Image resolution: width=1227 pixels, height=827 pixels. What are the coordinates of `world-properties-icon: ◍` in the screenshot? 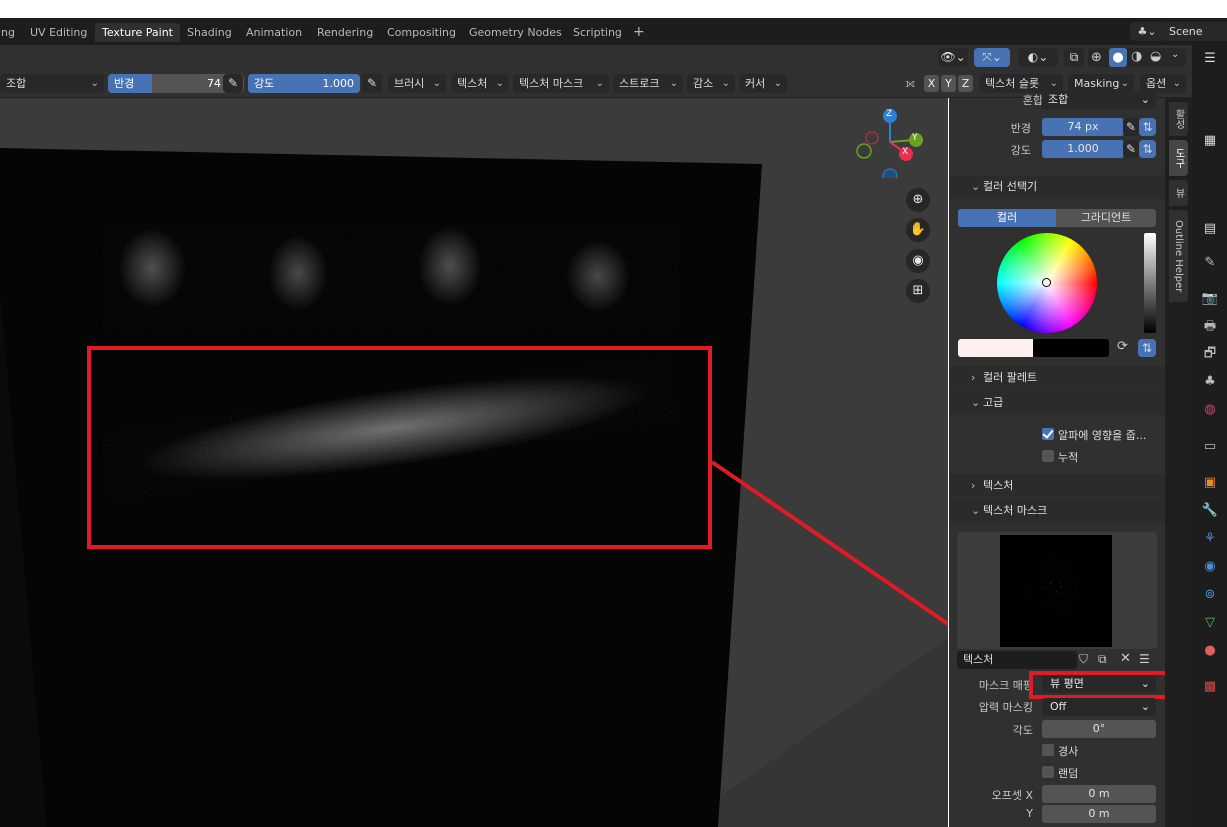 It's located at (1210, 410).